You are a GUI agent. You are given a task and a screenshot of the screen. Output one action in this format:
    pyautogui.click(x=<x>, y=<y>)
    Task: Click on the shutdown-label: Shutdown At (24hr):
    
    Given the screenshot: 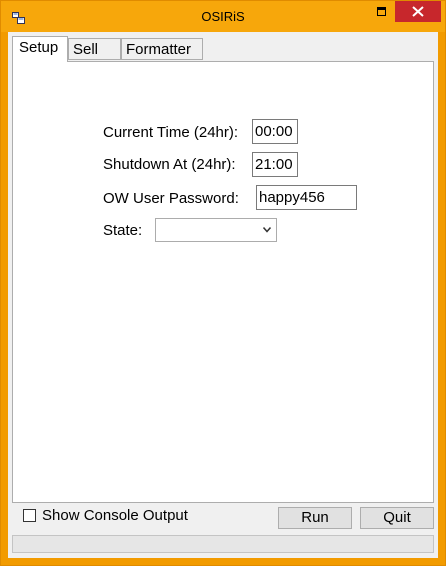 What is the action you would take?
    pyautogui.click(x=169, y=164)
    